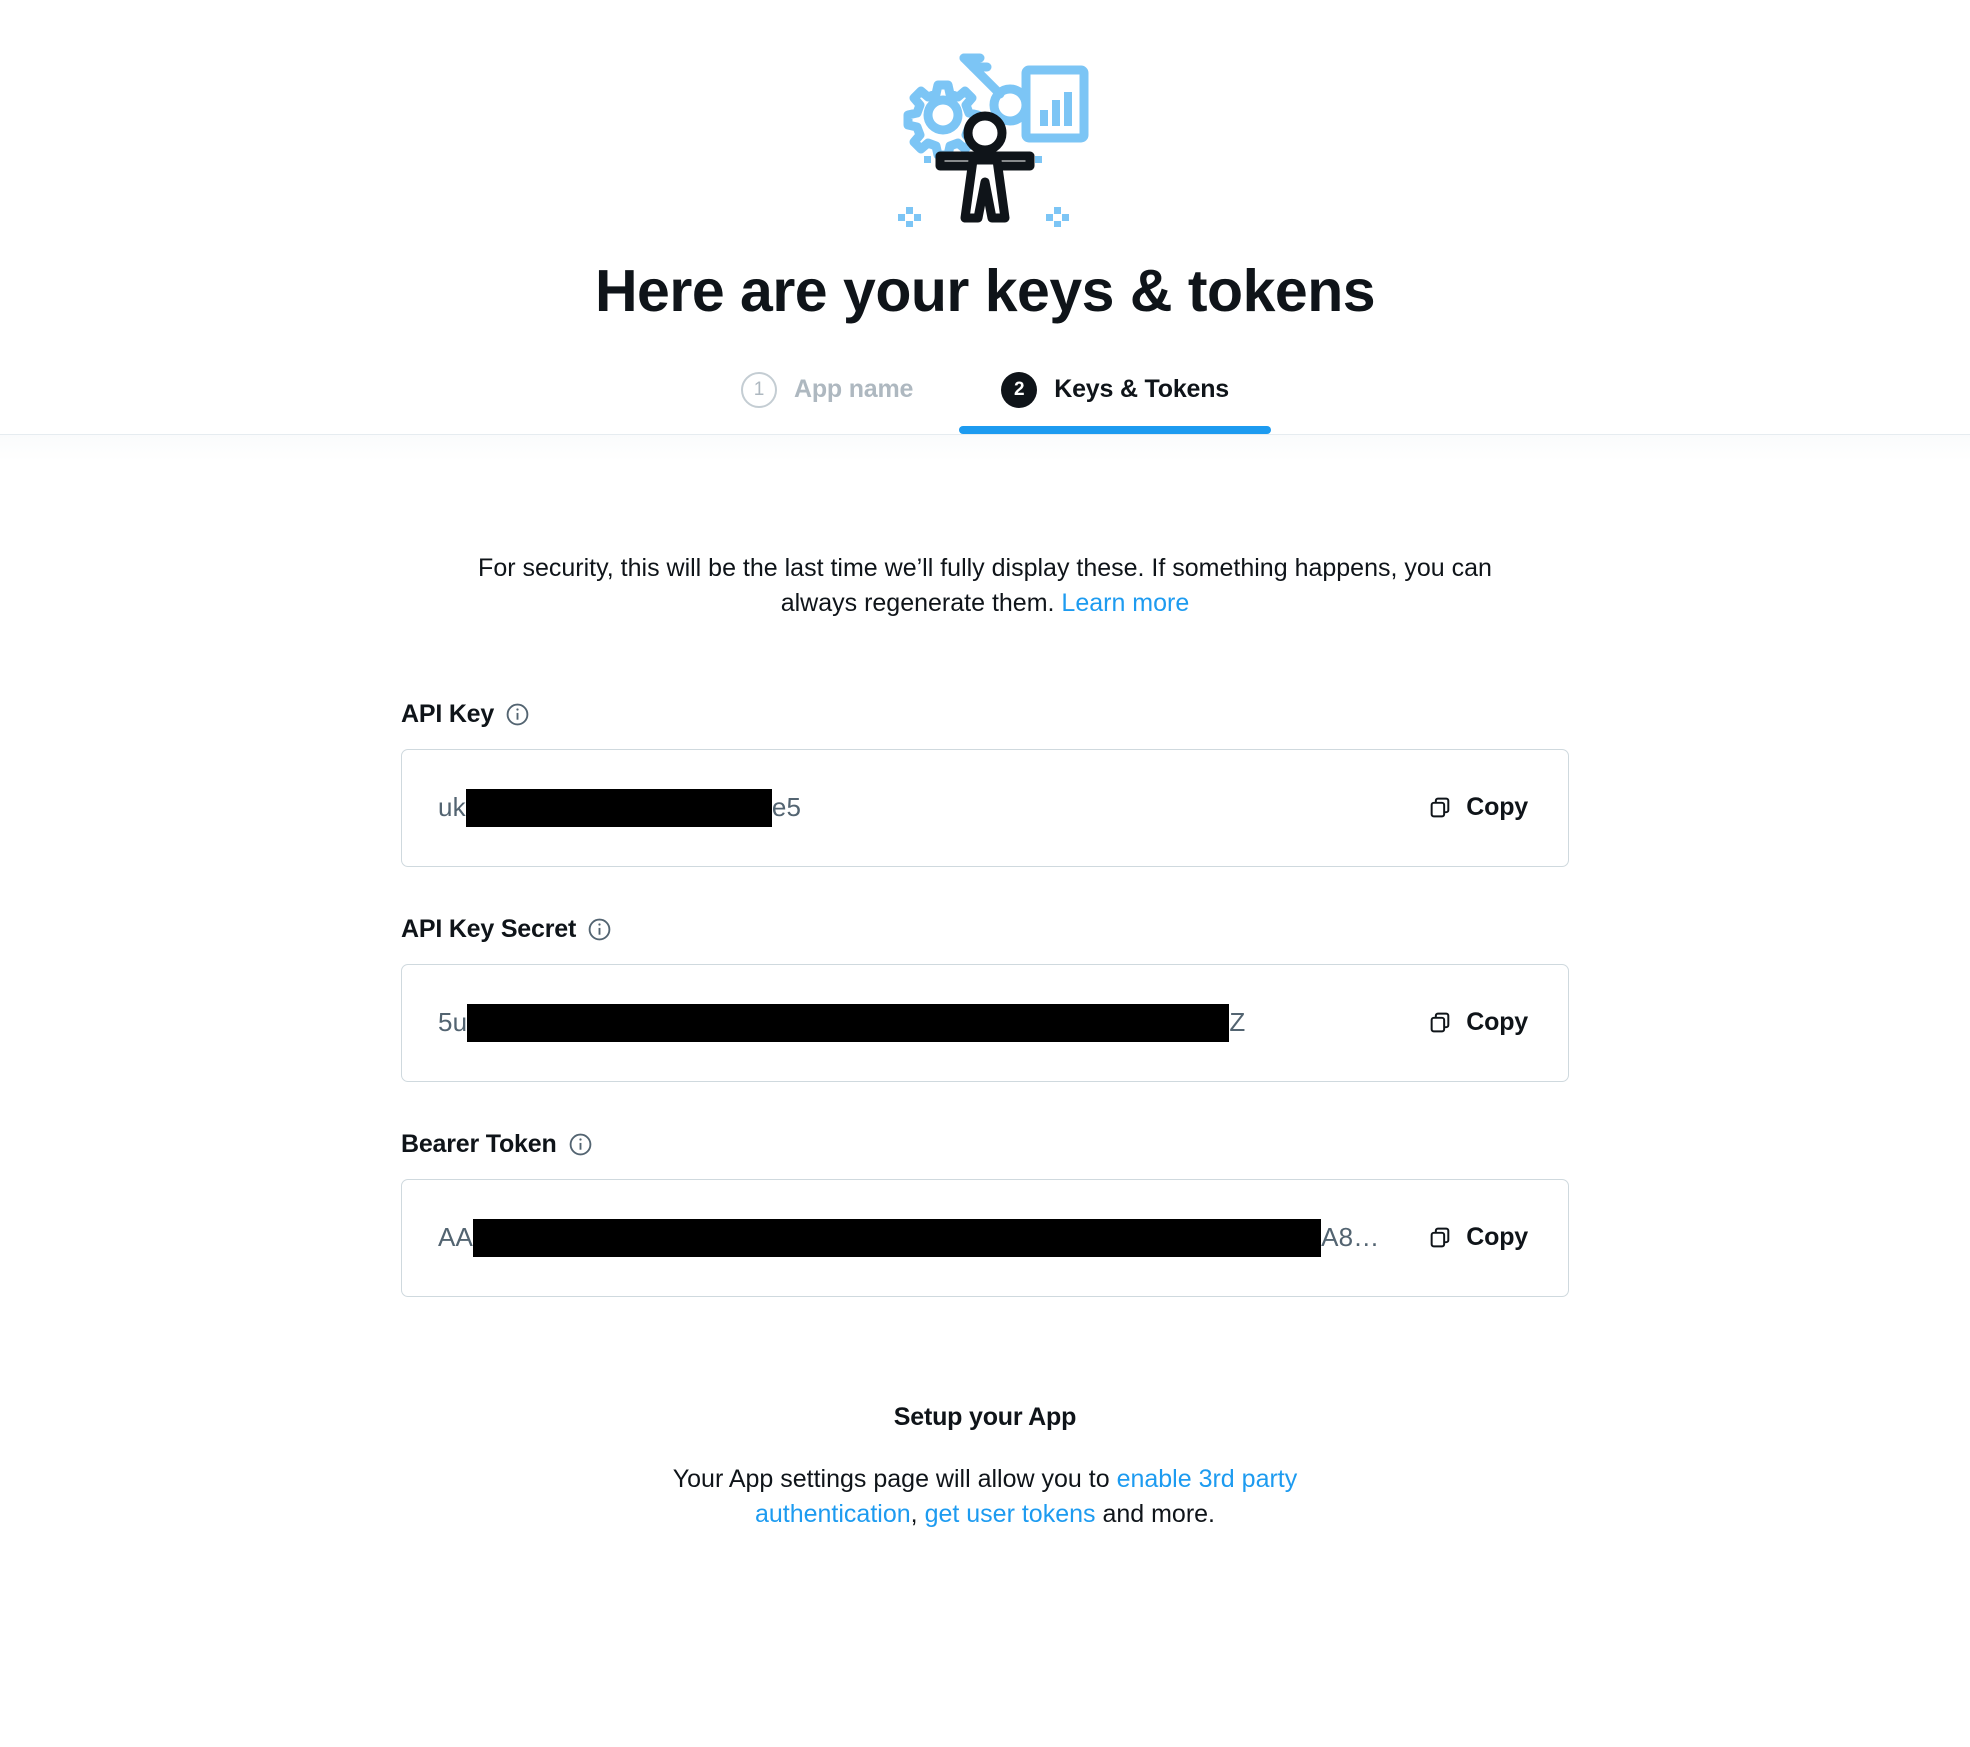 This screenshot has height=1747, width=1970. What do you see at coordinates (985, 447) in the screenshot?
I see `header-shadow` at bounding box center [985, 447].